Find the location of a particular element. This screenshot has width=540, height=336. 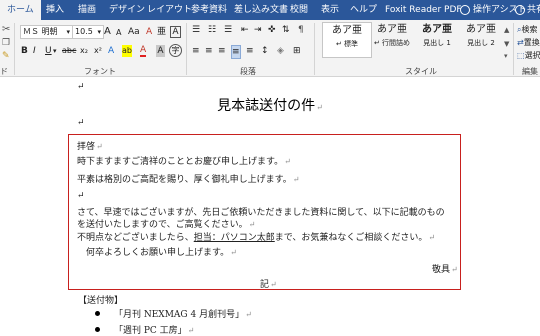

style-normal: あア亜 ↵ 標準 is located at coordinates (347, 40).